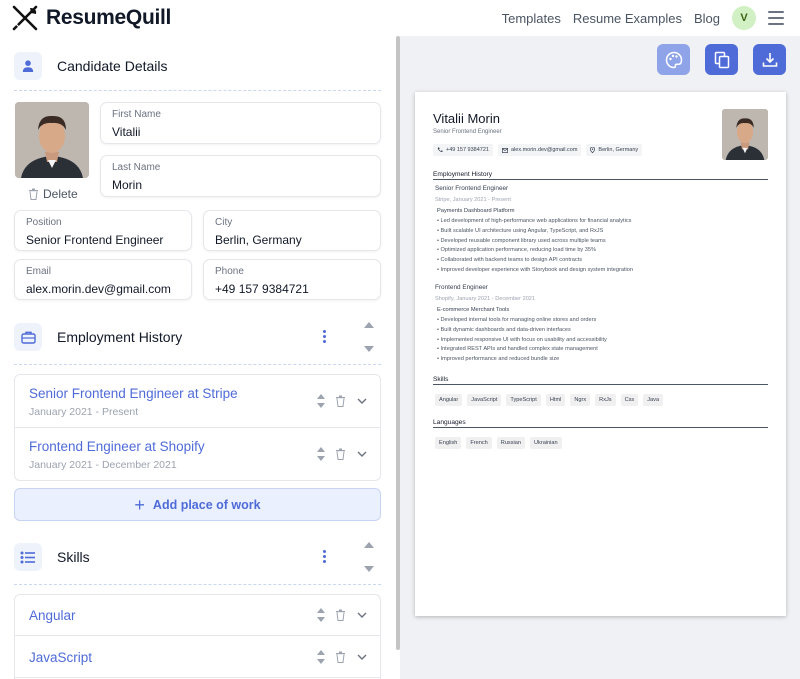 Image resolution: width=800 pixels, height=679 pixels. Describe the element at coordinates (240, 123) in the screenshot. I see `first-name-field: First Name Vitalii` at that location.